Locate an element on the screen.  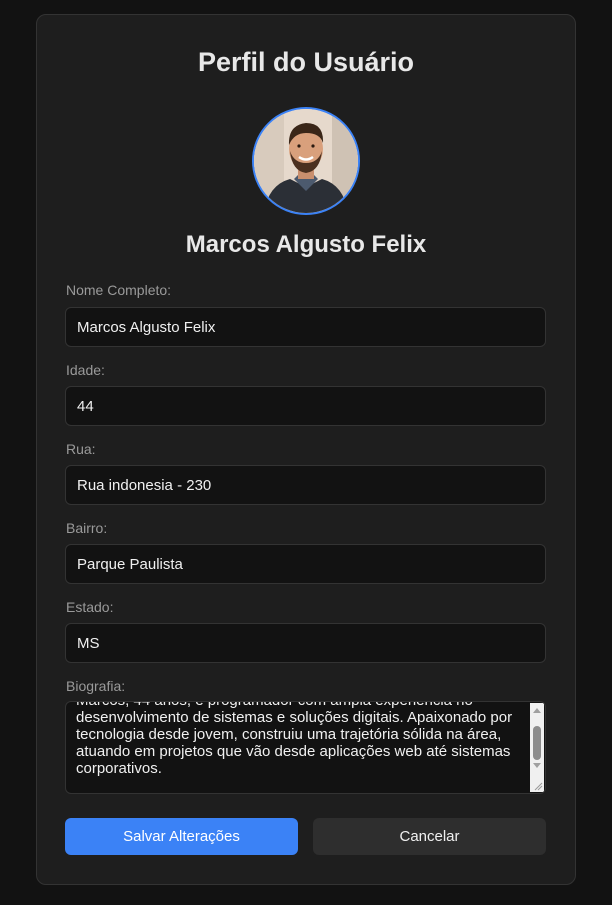
label-nome-completo: Nome Completo: is located at coordinates (119, 290).